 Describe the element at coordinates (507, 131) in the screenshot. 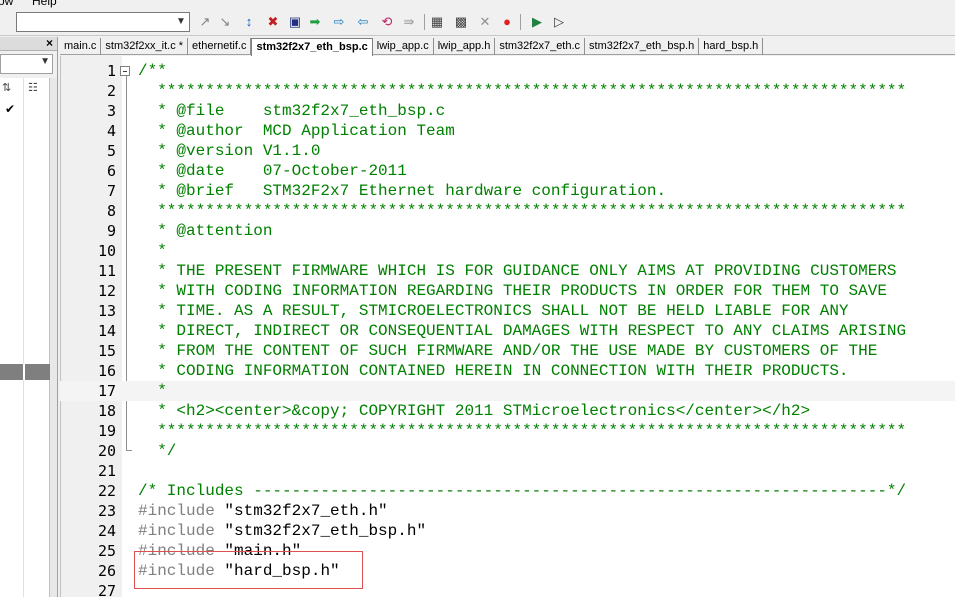

I see `code-line: 4 * @author MCD Application Team` at that location.